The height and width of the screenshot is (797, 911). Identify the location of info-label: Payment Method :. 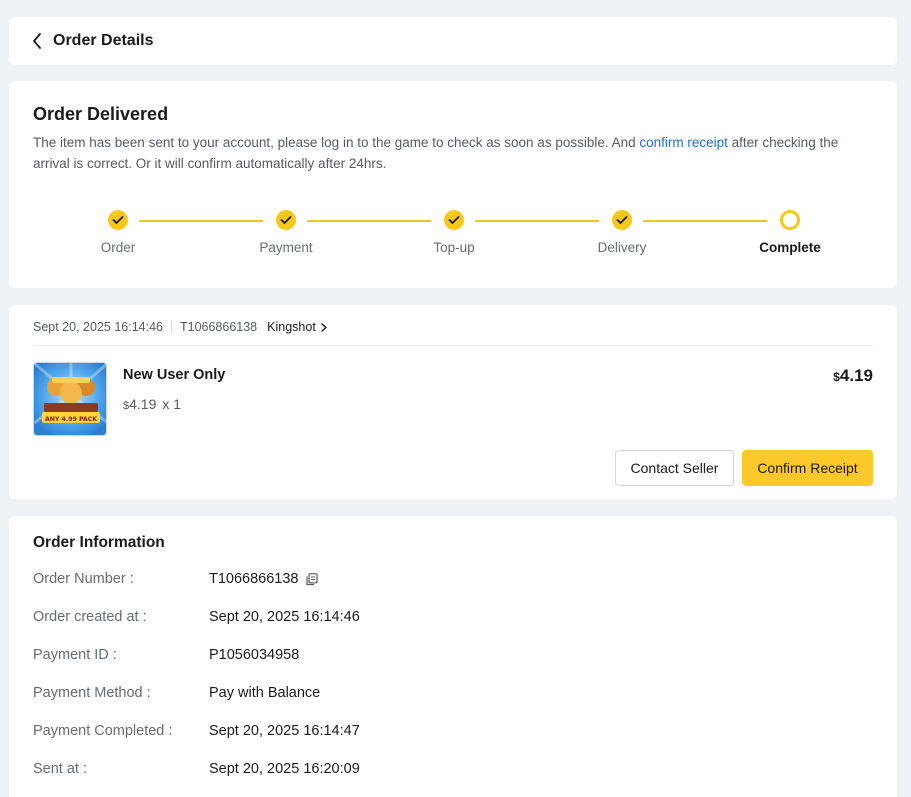
(92, 693).